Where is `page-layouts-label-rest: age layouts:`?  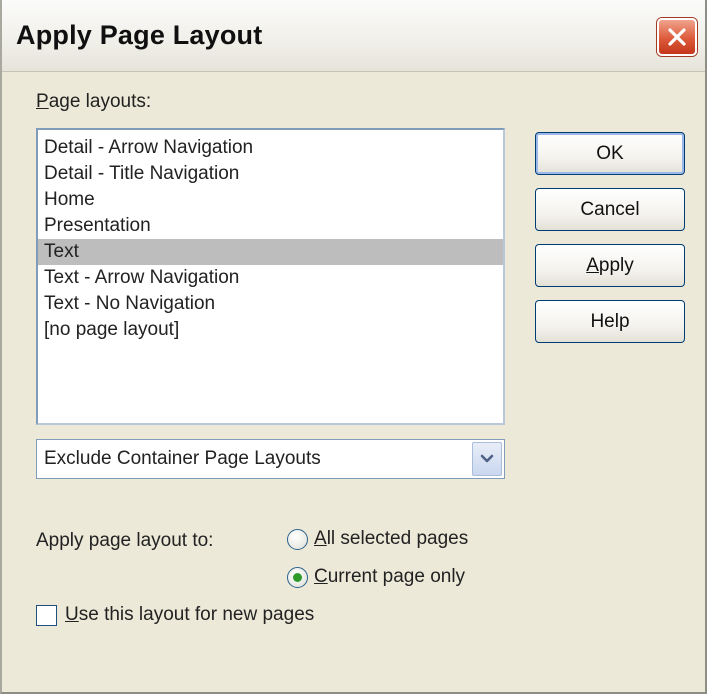 page-layouts-label-rest: age layouts: is located at coordinates (100, 101).